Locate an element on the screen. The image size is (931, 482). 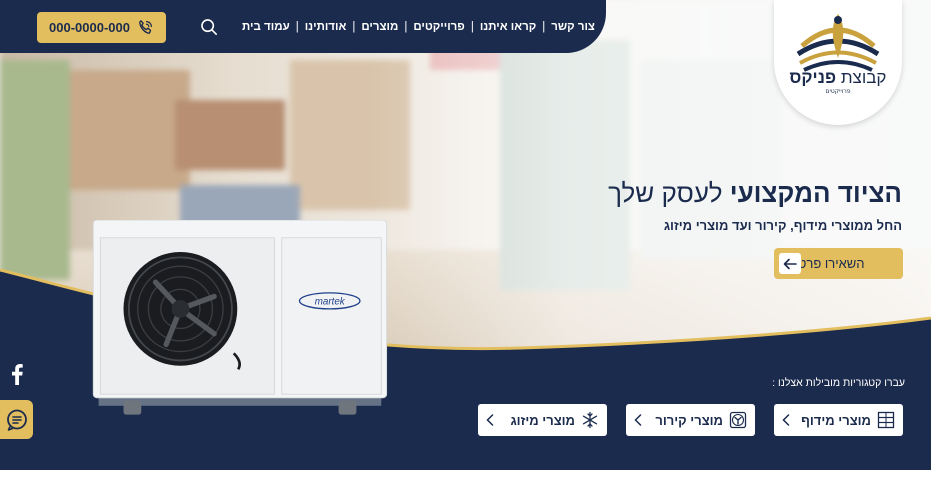
logo-wordmark: קבוצת פניקס is located at coordinates (838, 77).